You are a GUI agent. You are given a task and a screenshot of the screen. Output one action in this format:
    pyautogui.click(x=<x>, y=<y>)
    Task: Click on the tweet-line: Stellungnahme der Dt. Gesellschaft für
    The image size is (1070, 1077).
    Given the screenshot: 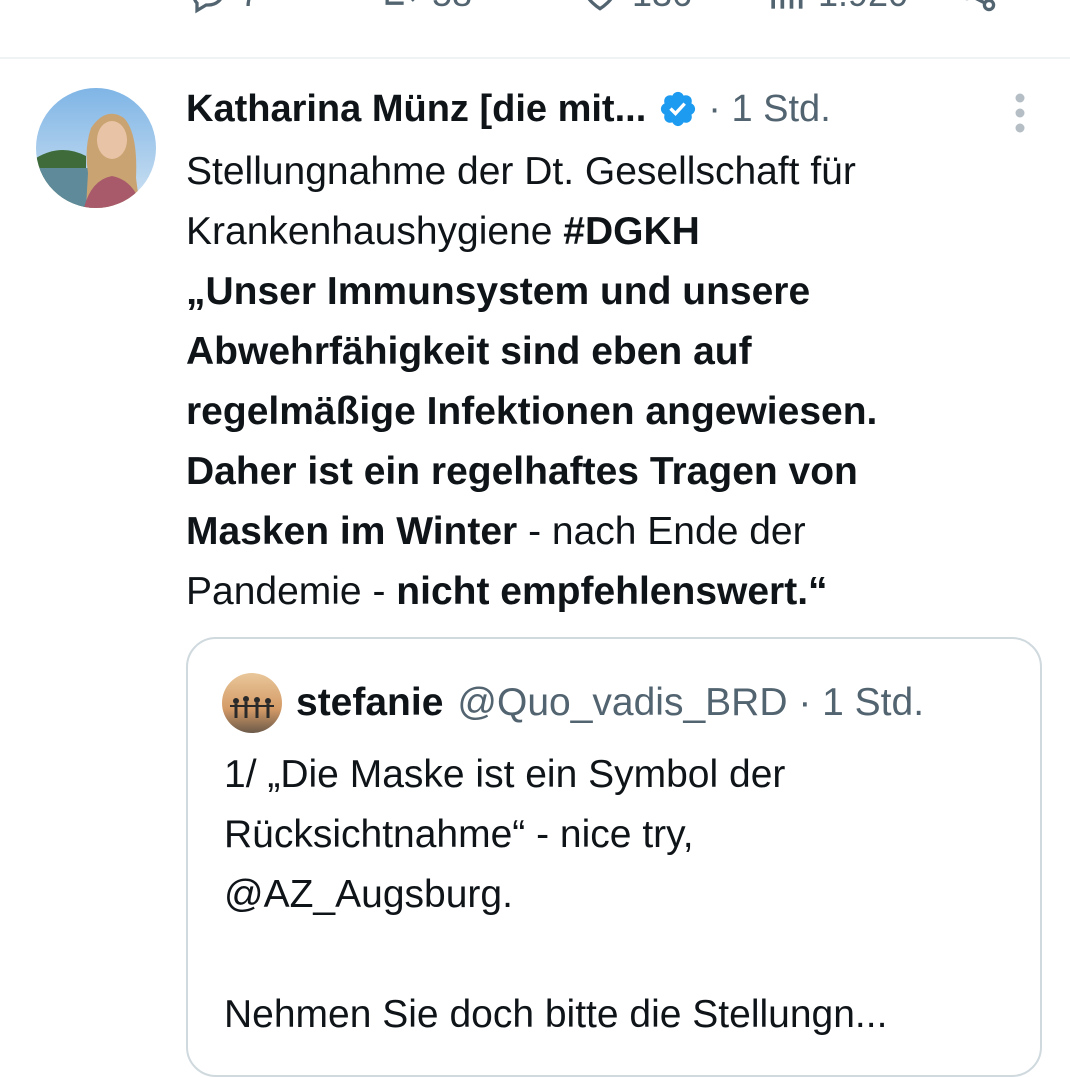 What is the action you would take?
    pyautogui.click(x=521, y=171)
    